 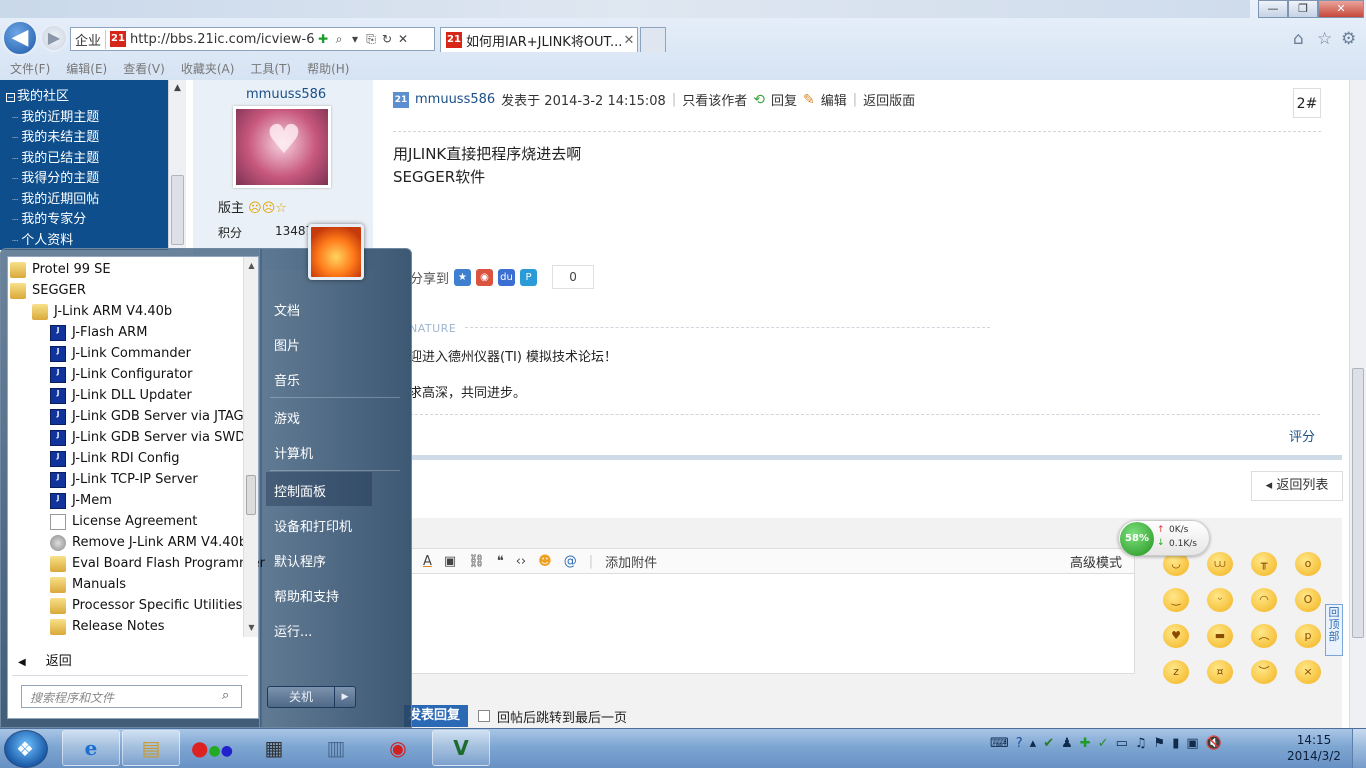 I want to click on jump-last-page-checkbox, so click(x=484, y=716).